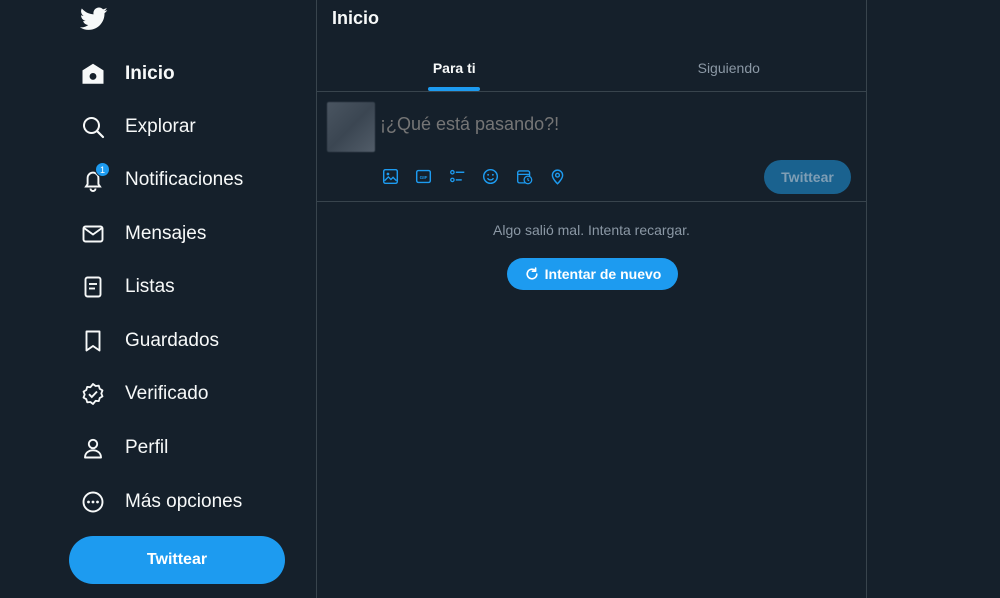 The height and width of the screenshot is (598, 1000). I want to click on sidebar-item-explorar: Explorar, so click(138, 127).